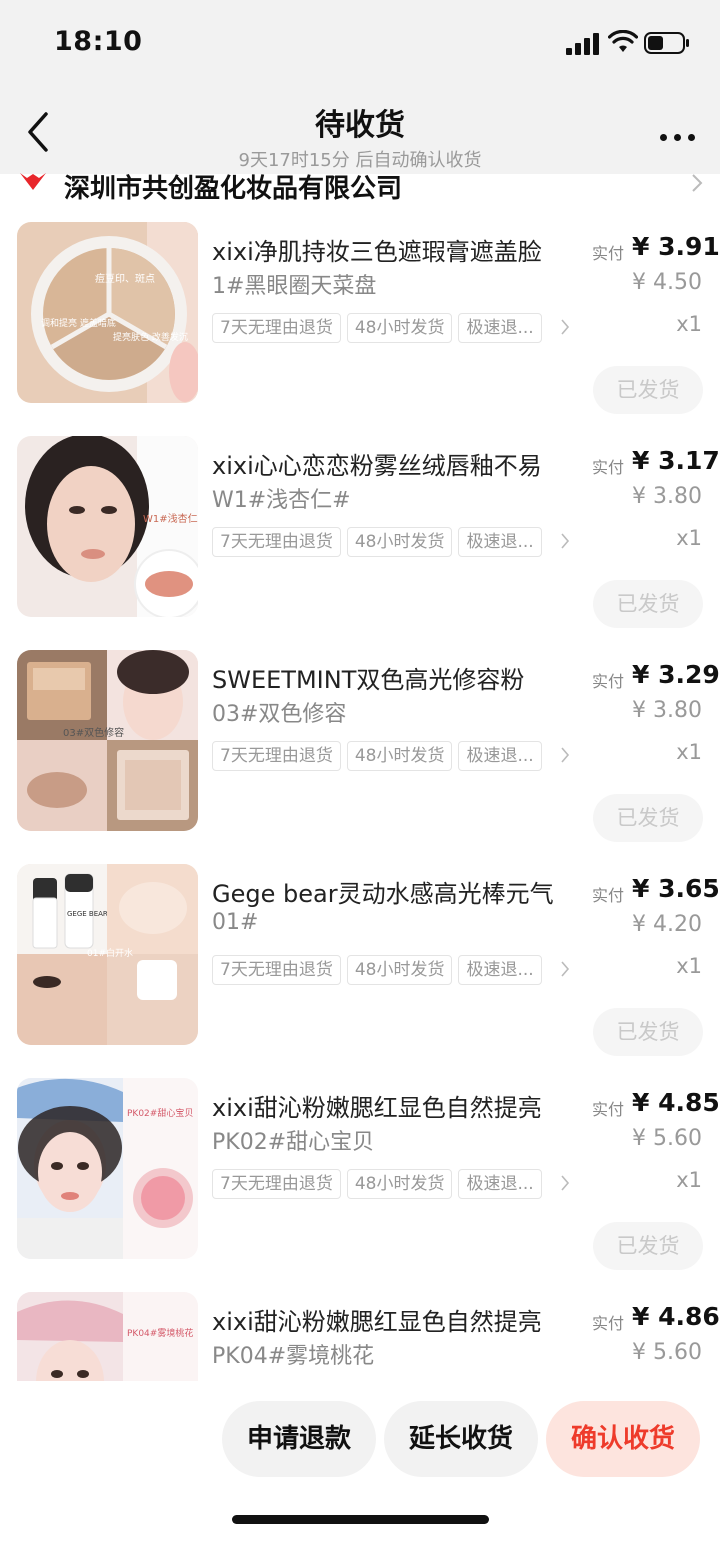 This screenshot has width=720, height=1558. I want to click on thumb-label: GEGE BEAR, so click(87, 914).